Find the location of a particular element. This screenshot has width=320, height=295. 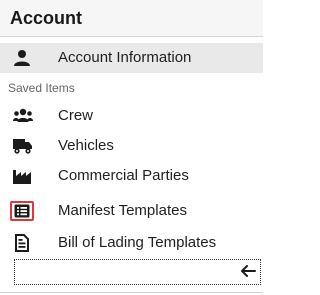

saved-items-heading: Saved Items is located at coordinates (41, 88).